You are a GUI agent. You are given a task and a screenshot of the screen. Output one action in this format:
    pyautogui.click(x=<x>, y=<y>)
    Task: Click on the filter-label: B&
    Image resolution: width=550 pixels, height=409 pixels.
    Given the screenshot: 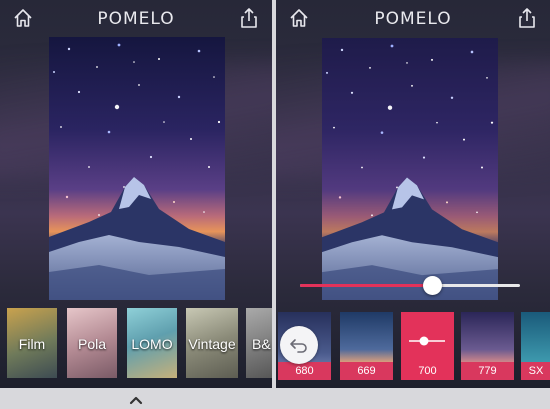 What is the action you would take?
    pyautogui.click(x=261, y=344)
    